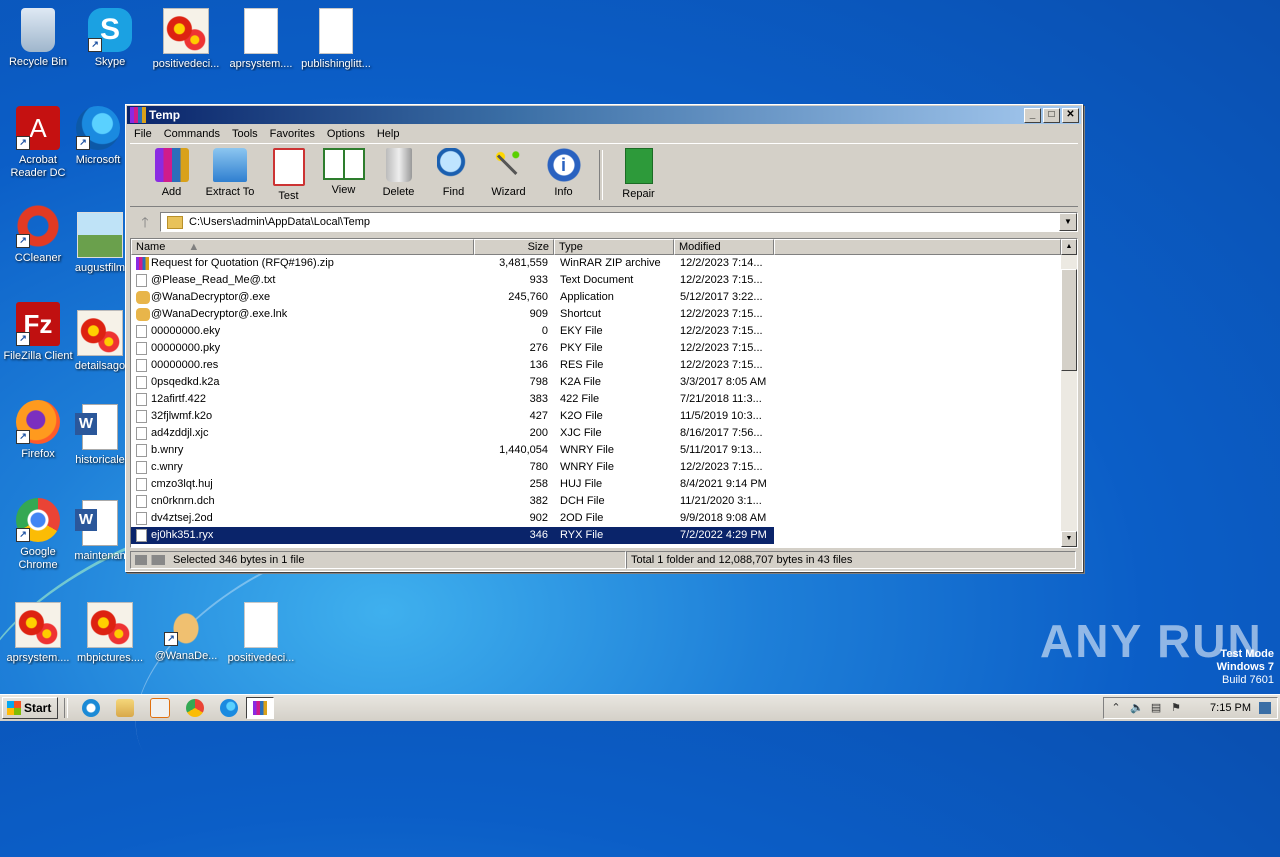 The image size is (1280, 857). Describe the element at coordinates (38, 332) in the screenshot. I see `desktop-icon-filezilla: Fz ↗ FileZilla Client` at that location.